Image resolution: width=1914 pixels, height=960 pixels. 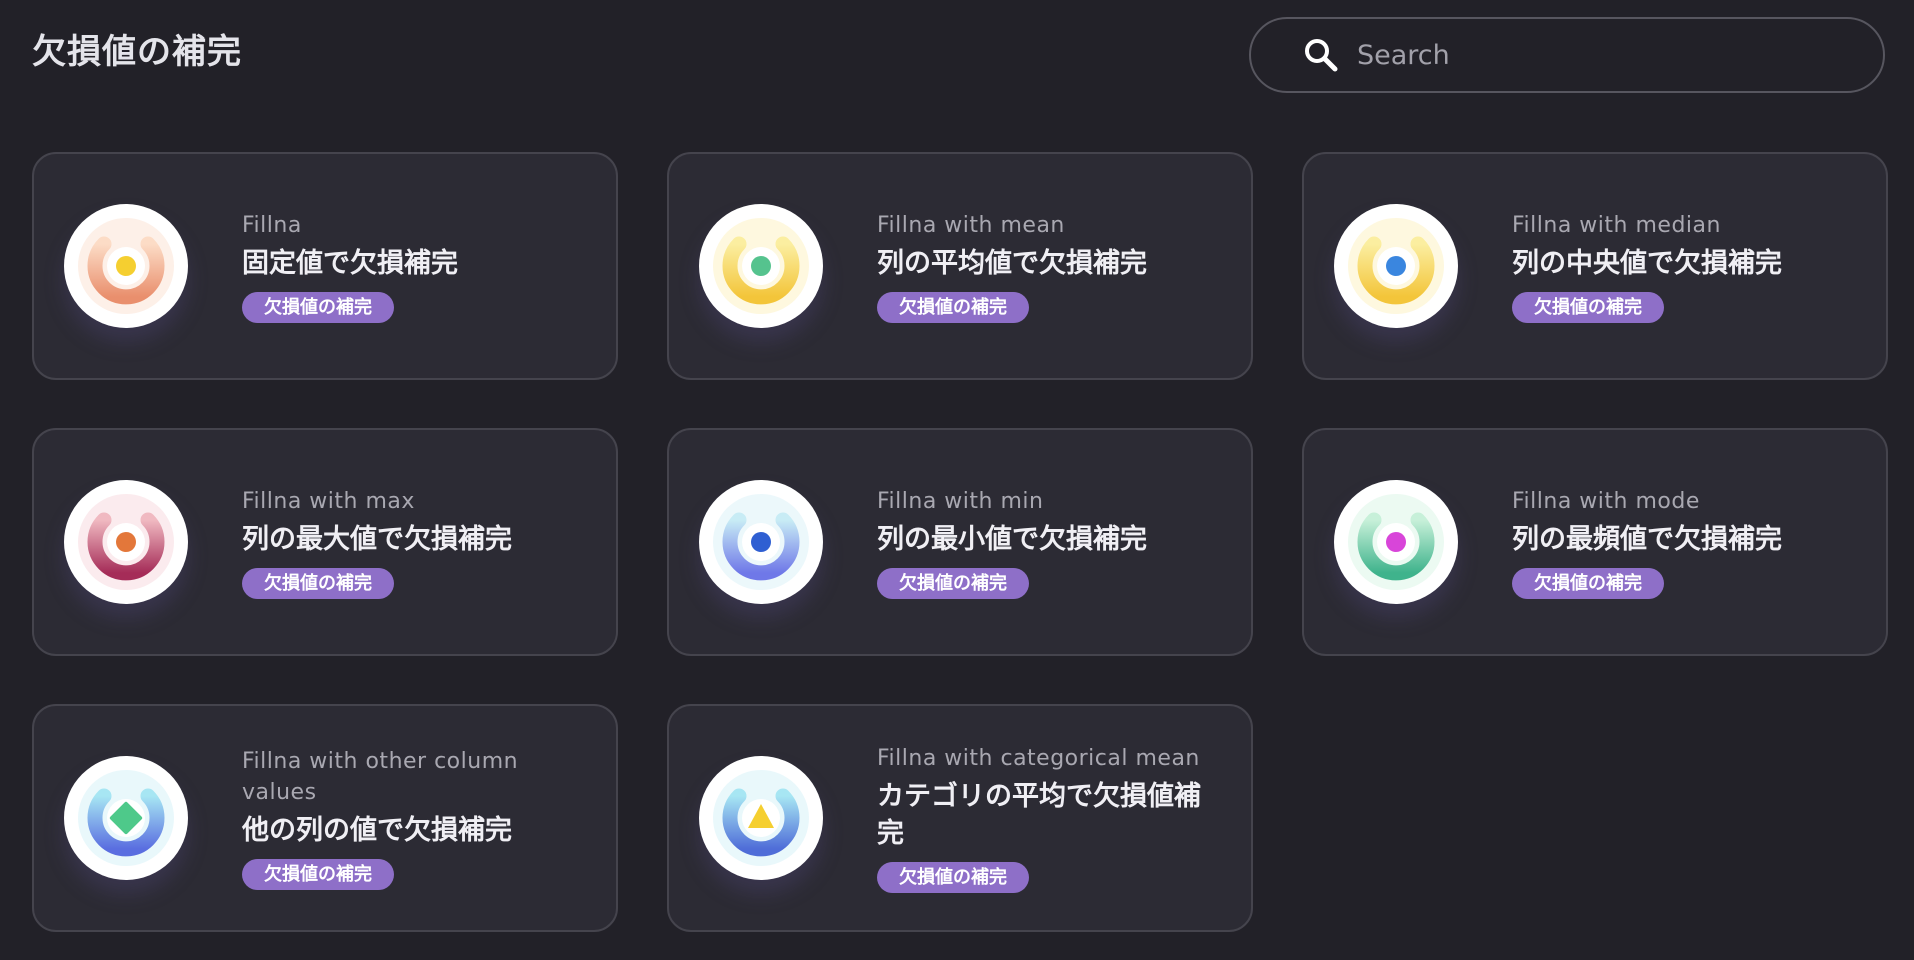 What do you see at coordinates (1616, 225) in the screenshot?
I see `card-subtitle: Fillna with median` at bounding box center [1616, 225].